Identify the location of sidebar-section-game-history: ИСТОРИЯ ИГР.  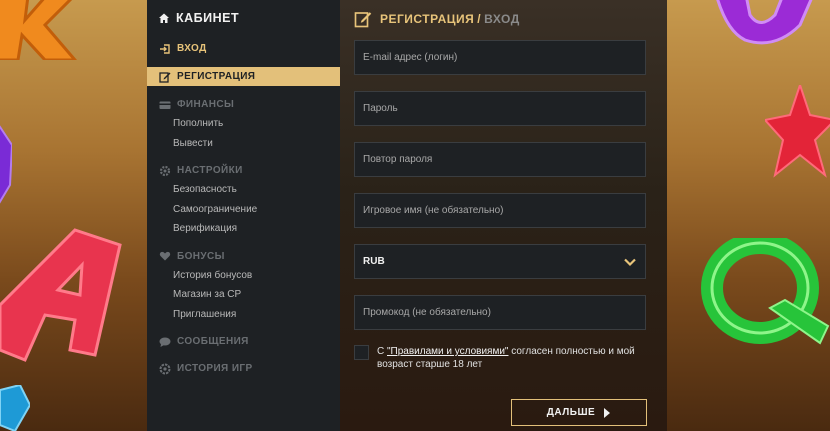
(243, 368).